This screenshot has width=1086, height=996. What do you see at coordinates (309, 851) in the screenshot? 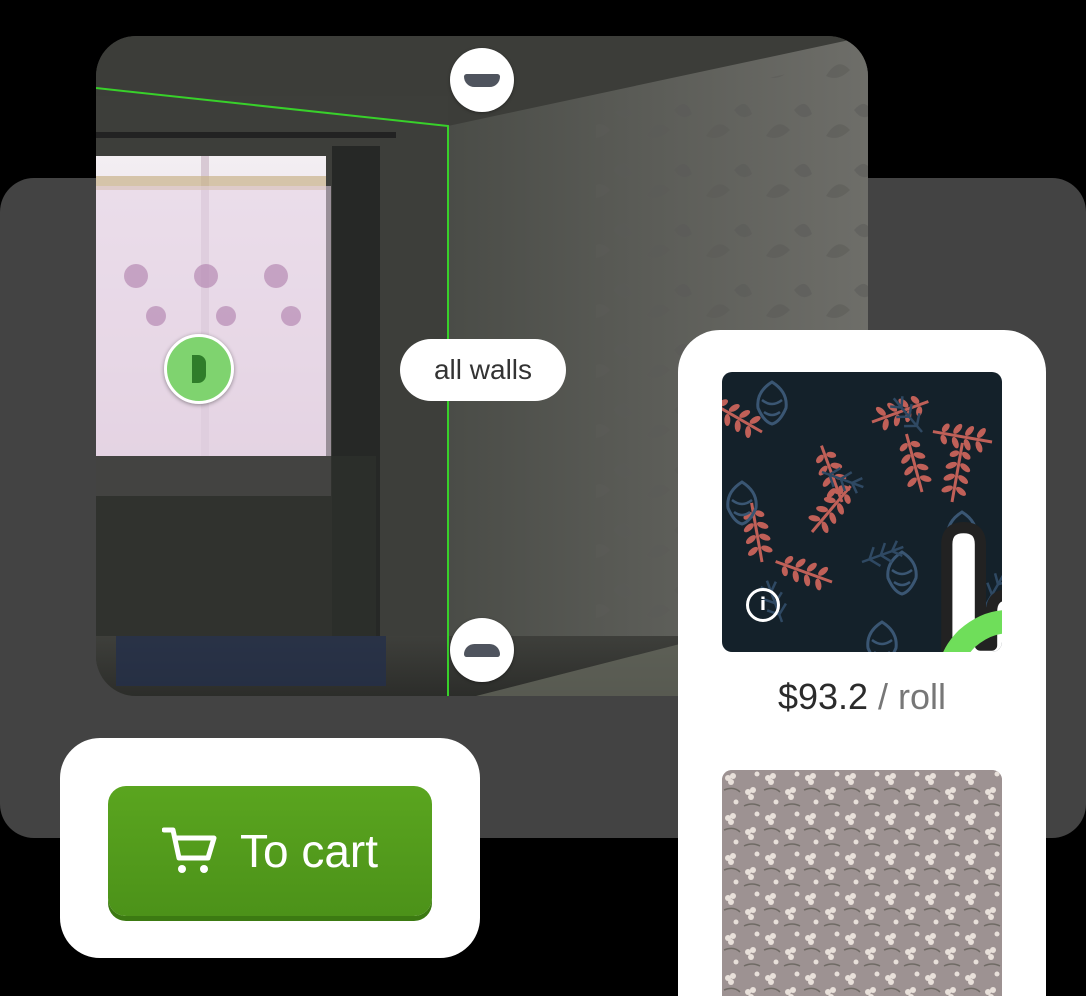
I see `to-cart-label: To cart` at bounding box center [309, 851].